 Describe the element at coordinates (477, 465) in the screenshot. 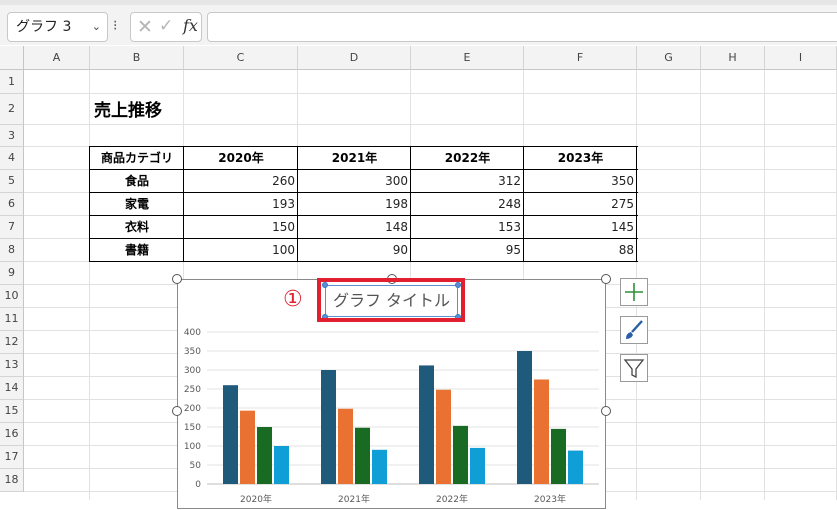

I see `bar-2022年-series-4` at that location.